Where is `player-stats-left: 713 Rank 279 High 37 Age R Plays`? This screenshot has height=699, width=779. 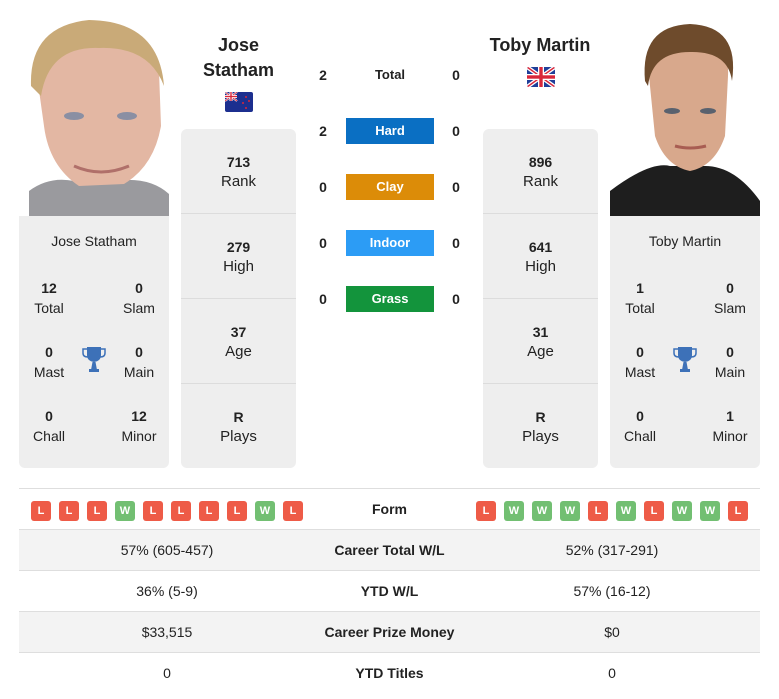
player-stats-left: 713 Rank 279 High 37 Age R Plays is located at coordinates (238, 298).